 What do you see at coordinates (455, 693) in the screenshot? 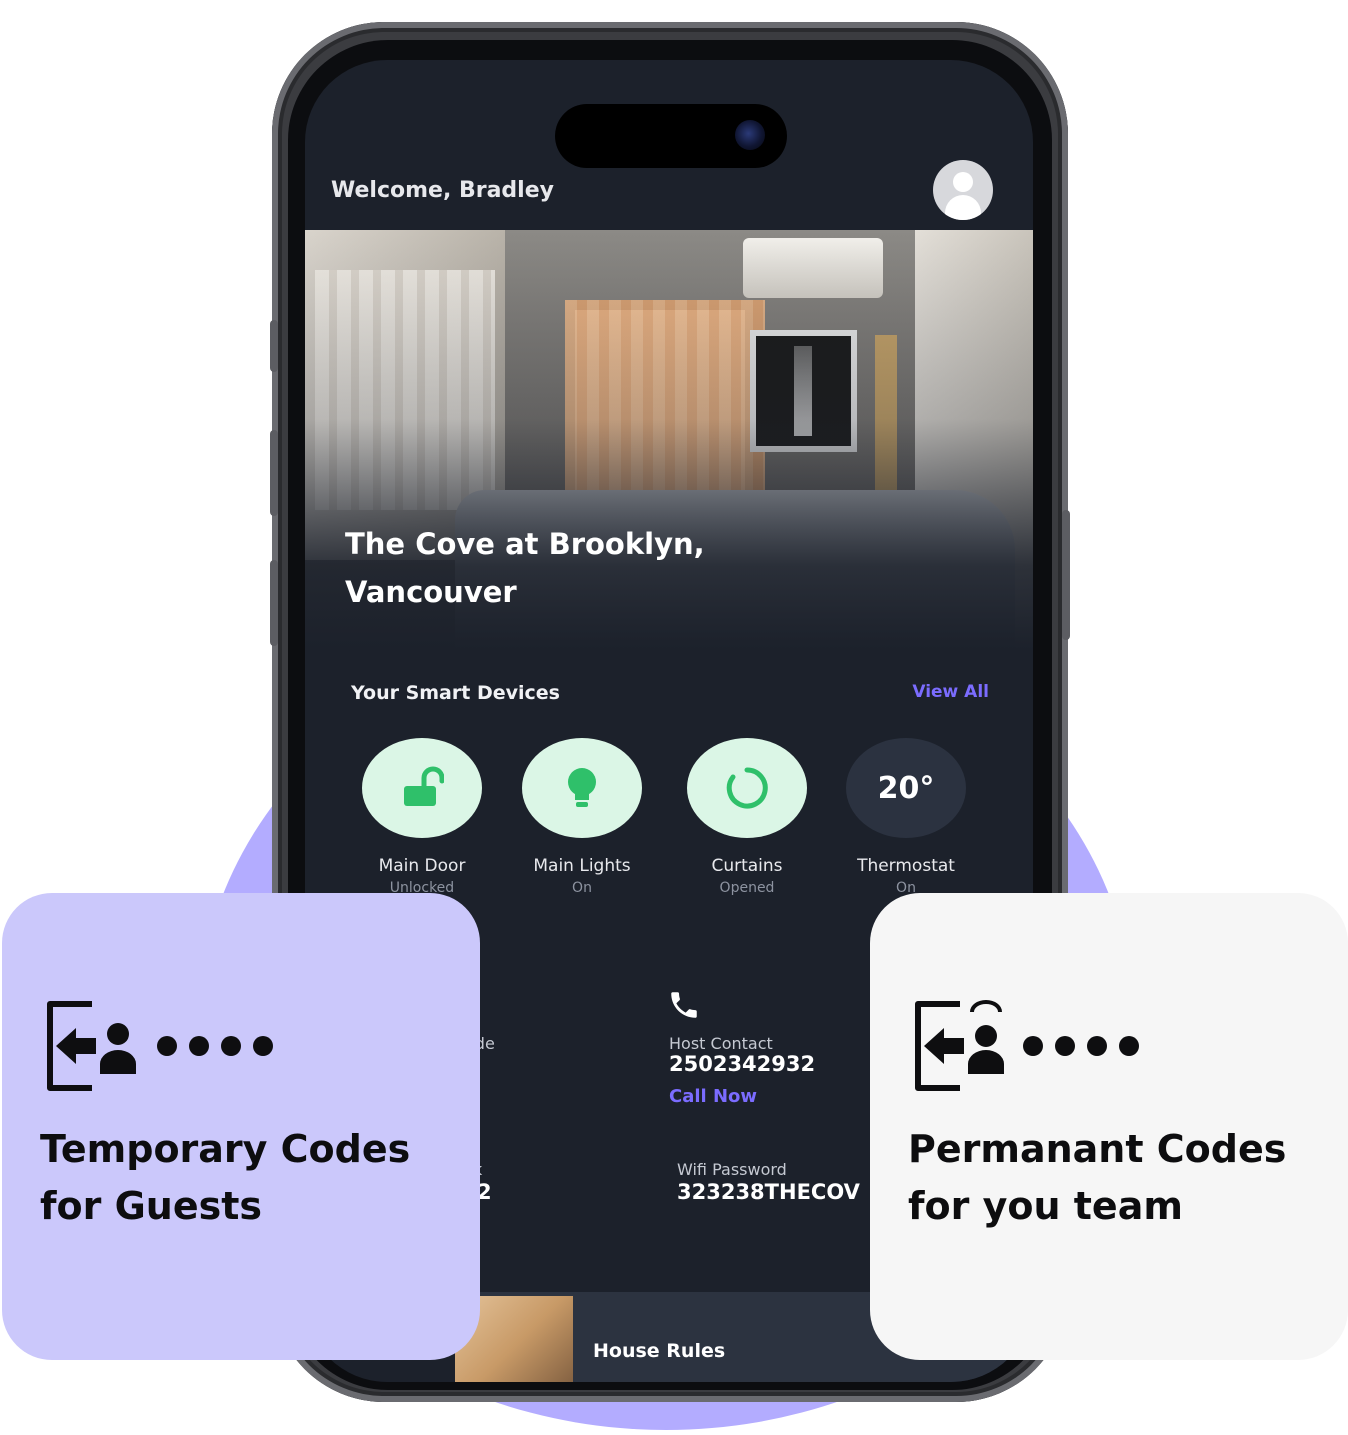
I see `smart-devices-title: Your Smart Devices` at bounding box center [455, 693].